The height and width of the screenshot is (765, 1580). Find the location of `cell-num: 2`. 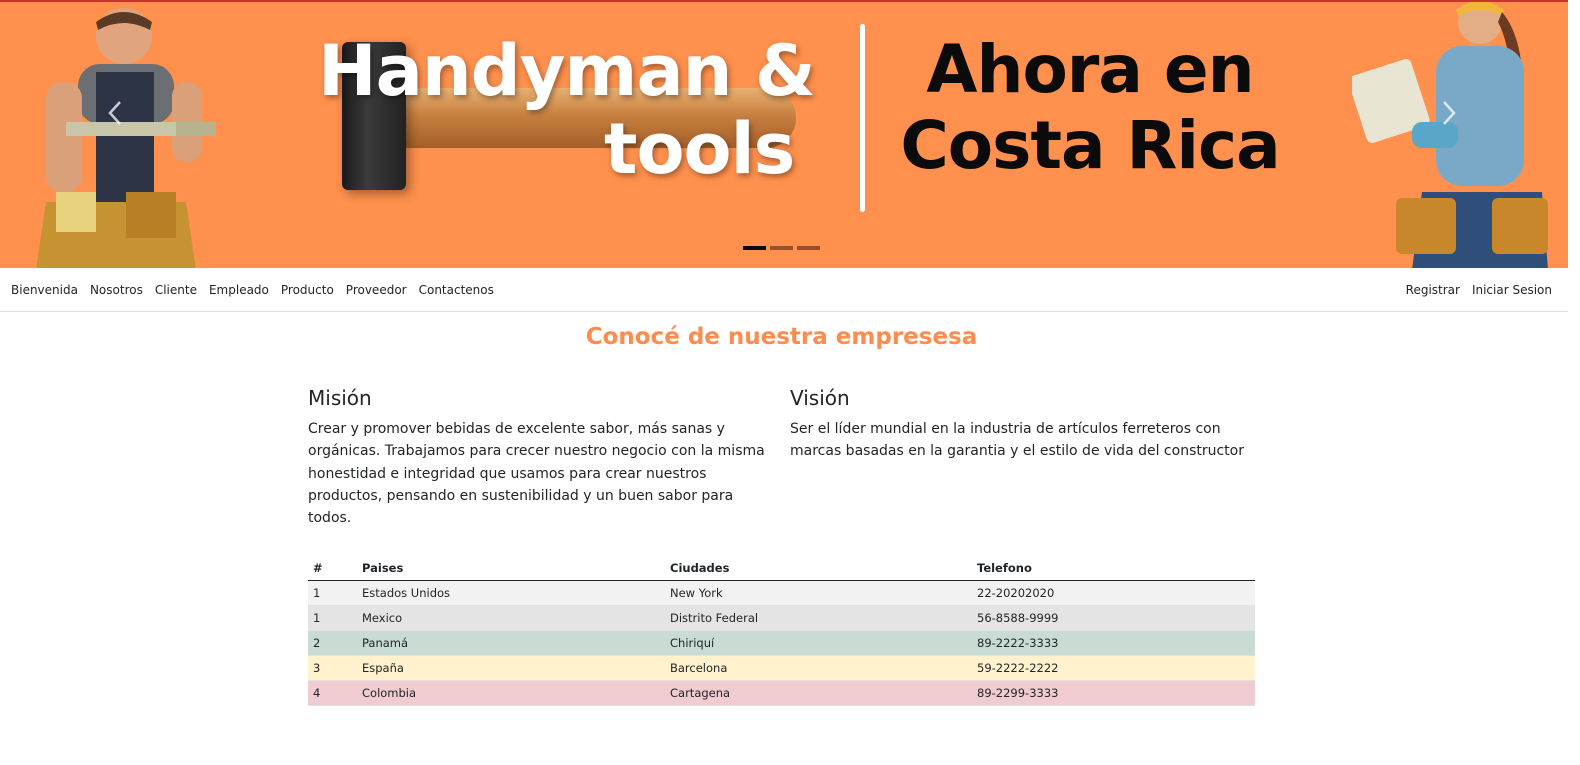

cell-num: 2 is located at coordinates (332, 643).